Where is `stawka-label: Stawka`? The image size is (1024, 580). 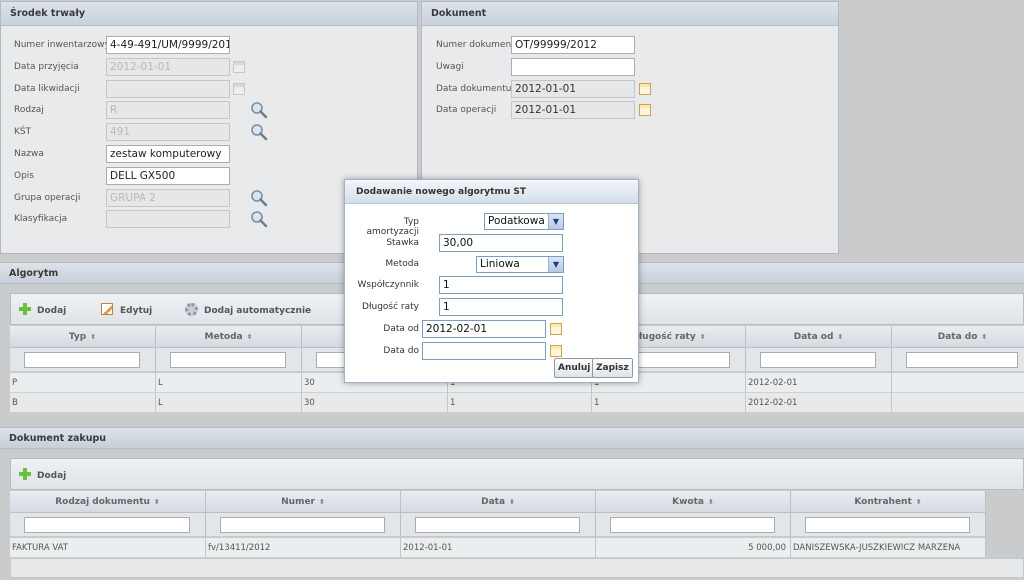 stawka-label: Stawka is located at coordinates (402, 243).